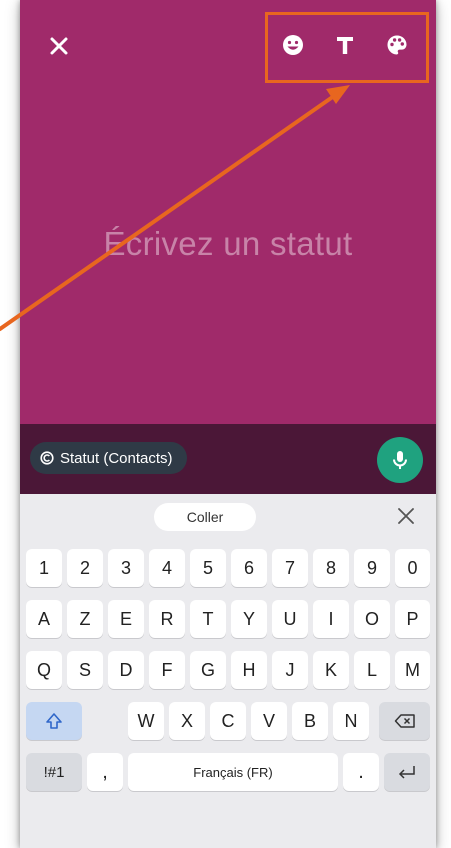 The height and width of the screenshot is (848, 451). What do you see at coordinates (290, 619) in the screenshot?
I see `key-u: U` at bounding box center [290, 619].